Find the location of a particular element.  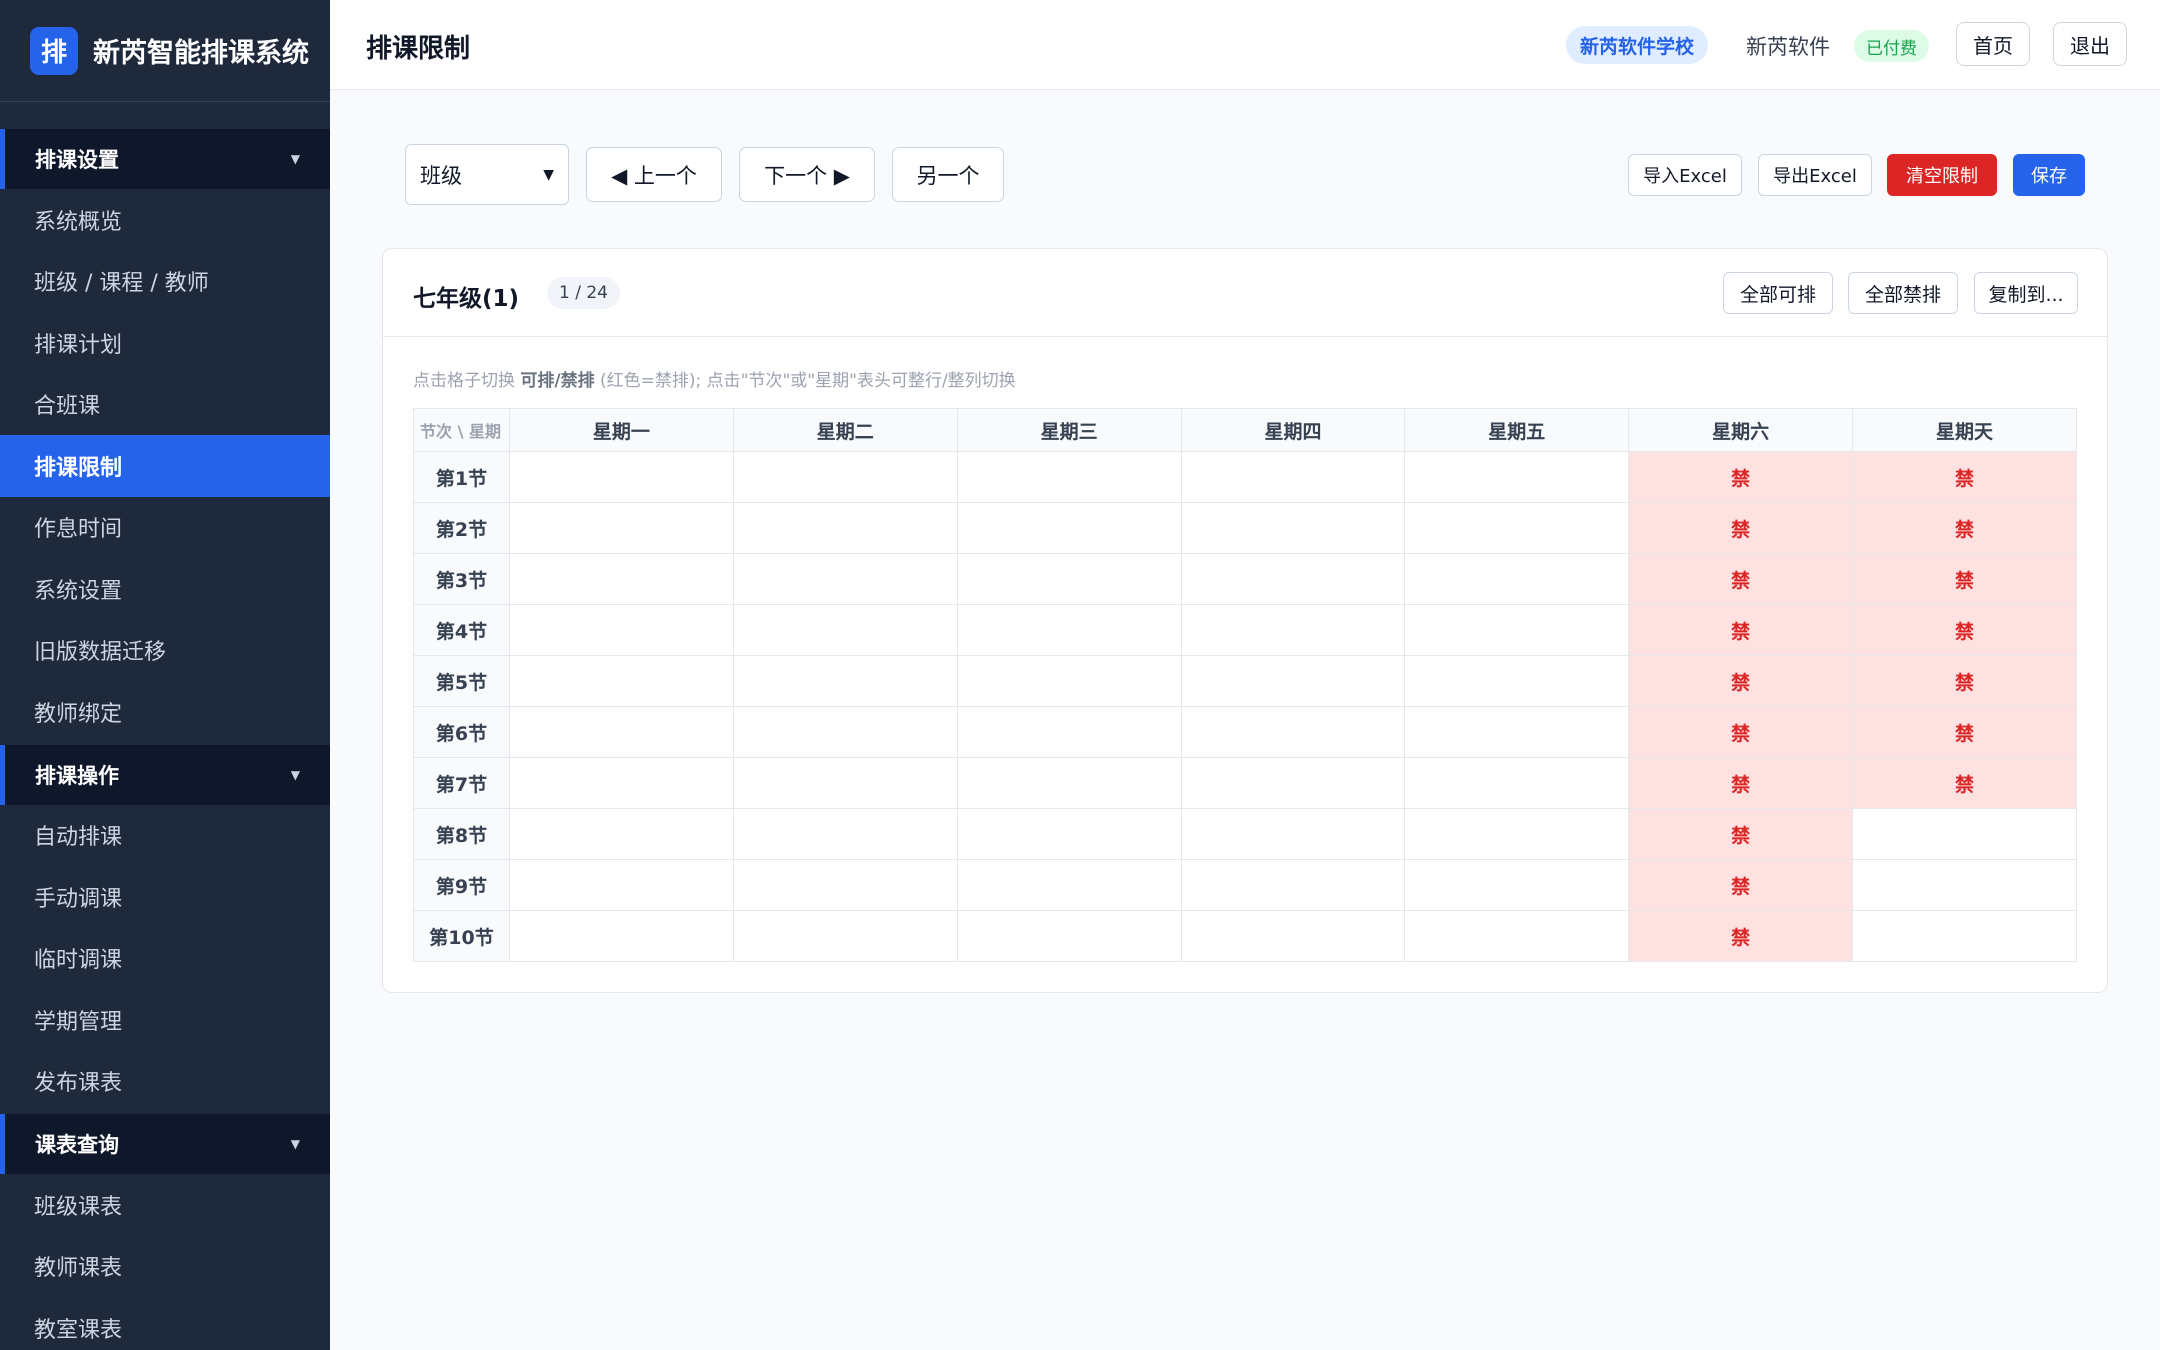

sidebar-item-teacher-binding: 教师绑定 is located at coordinates (165, 712).